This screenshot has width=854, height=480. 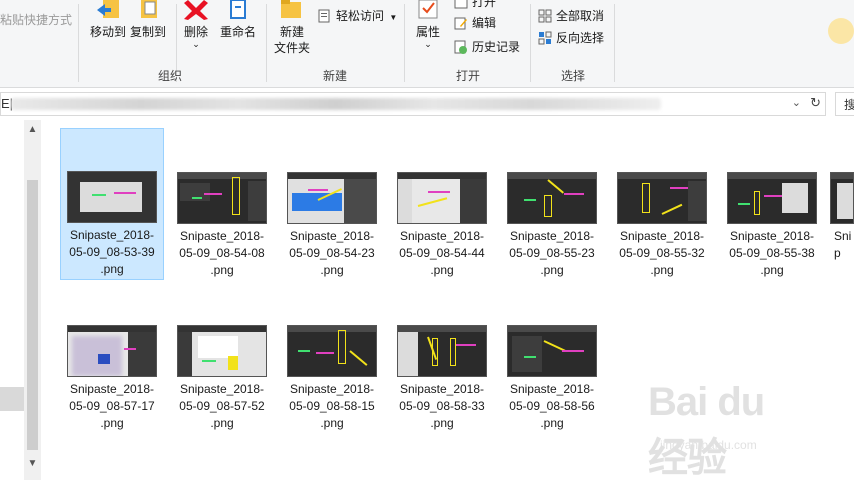 I want to click on select-none-label: 全部取消, so click(x=580, y=16).